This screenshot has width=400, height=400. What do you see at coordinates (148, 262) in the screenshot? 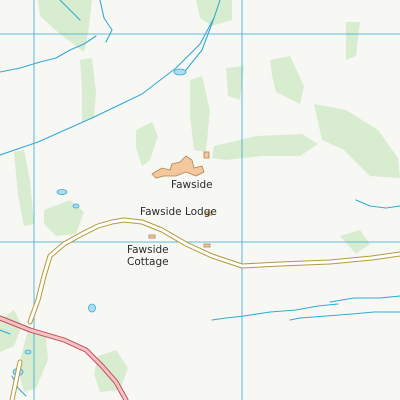
I see `place-label-fawside-cottage-line2: Cottage` at bounding box center [148, 262].